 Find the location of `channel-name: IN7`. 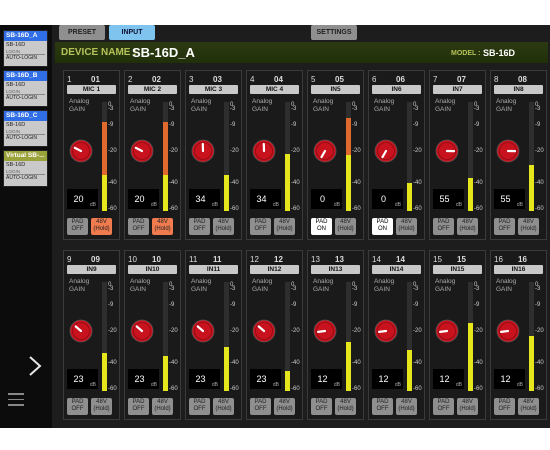

channel-name: IN7 is located at coordinates (457, 89).